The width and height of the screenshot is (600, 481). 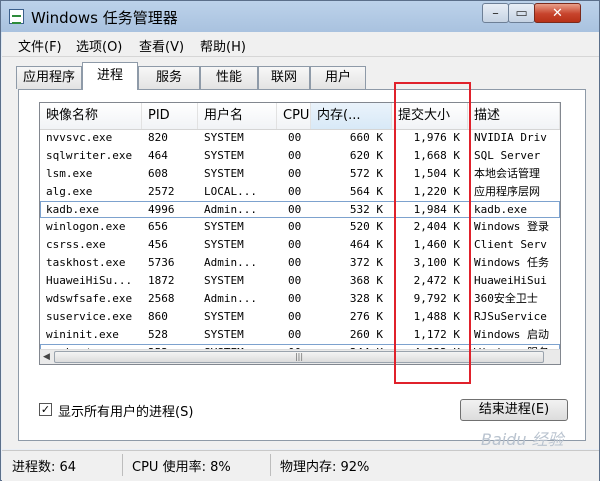 I want to click on cell-pid: 608, so click(x=158, y=173).